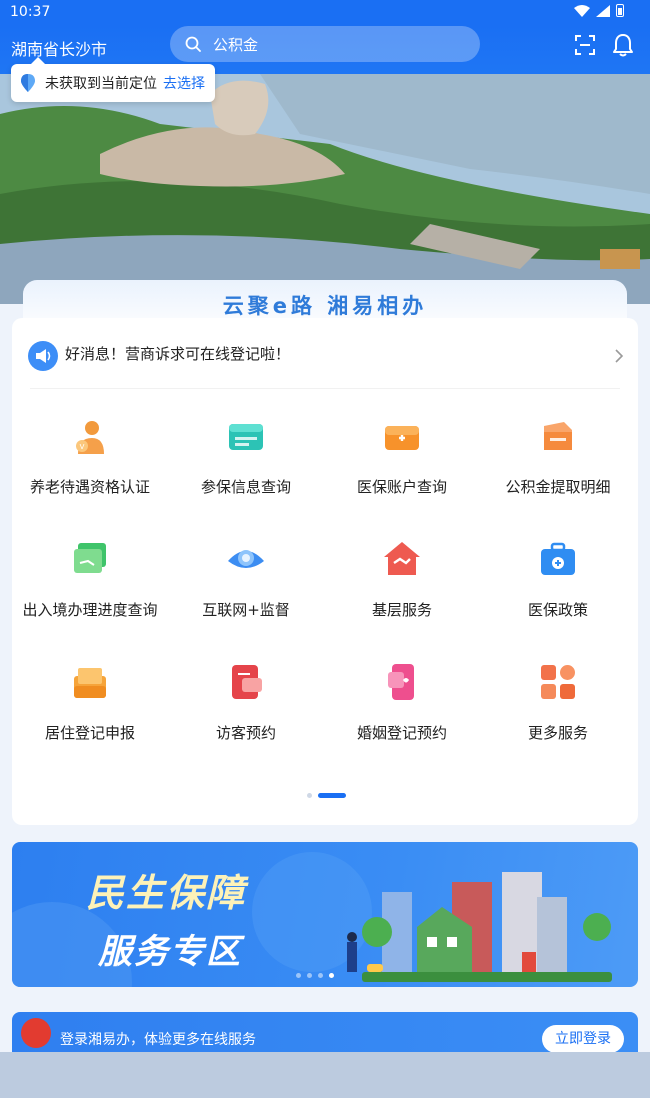 This screenshot has width=650, height=1098. I want to click on signal-icon, so click(603, 10).